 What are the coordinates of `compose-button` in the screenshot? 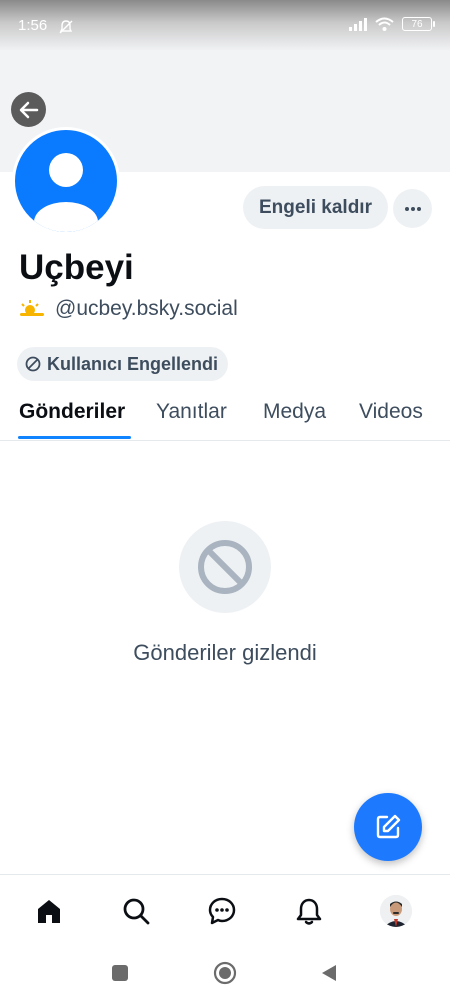 It's located at (388, 827).